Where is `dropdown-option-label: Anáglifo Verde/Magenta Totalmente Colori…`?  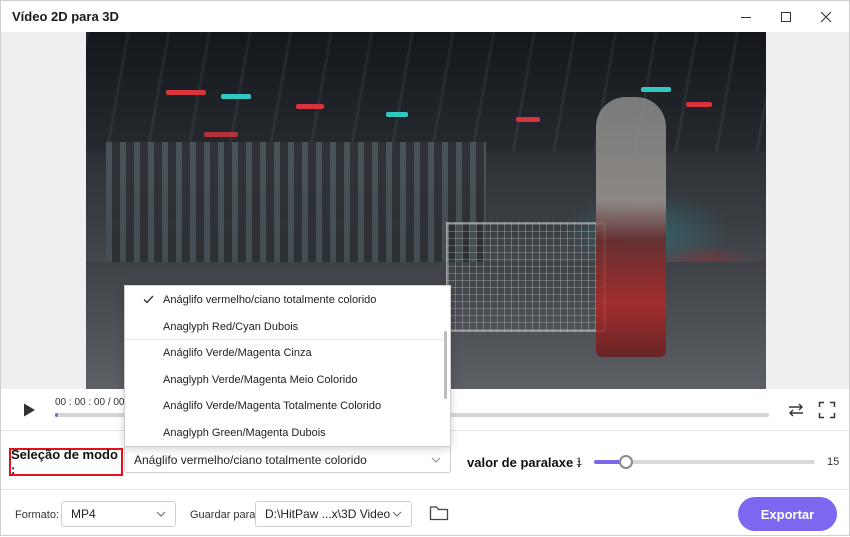 dropdown-option-label: Anáglifo Verde/Magenta Totalmente Colori… is located at coordinates (272, 406).